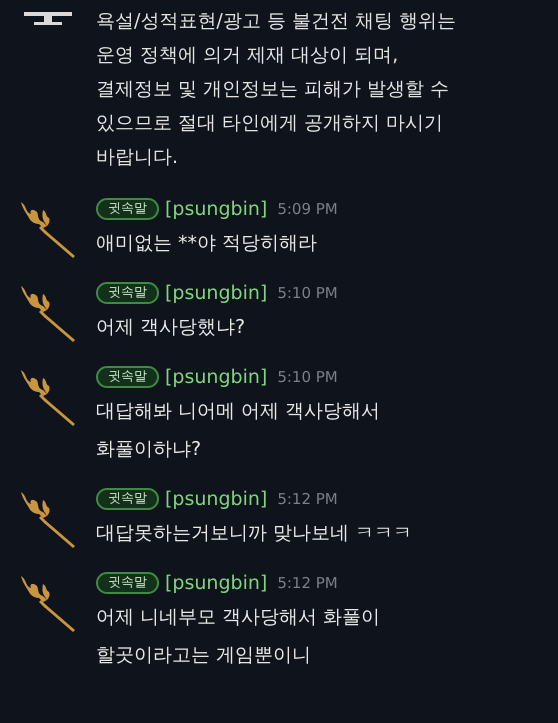 This screenshot has width=558, height=723. Describe the element at coordinates (171, 327) in the screenshot. I see `message-text: 어제 객사당했냐?` at that location.